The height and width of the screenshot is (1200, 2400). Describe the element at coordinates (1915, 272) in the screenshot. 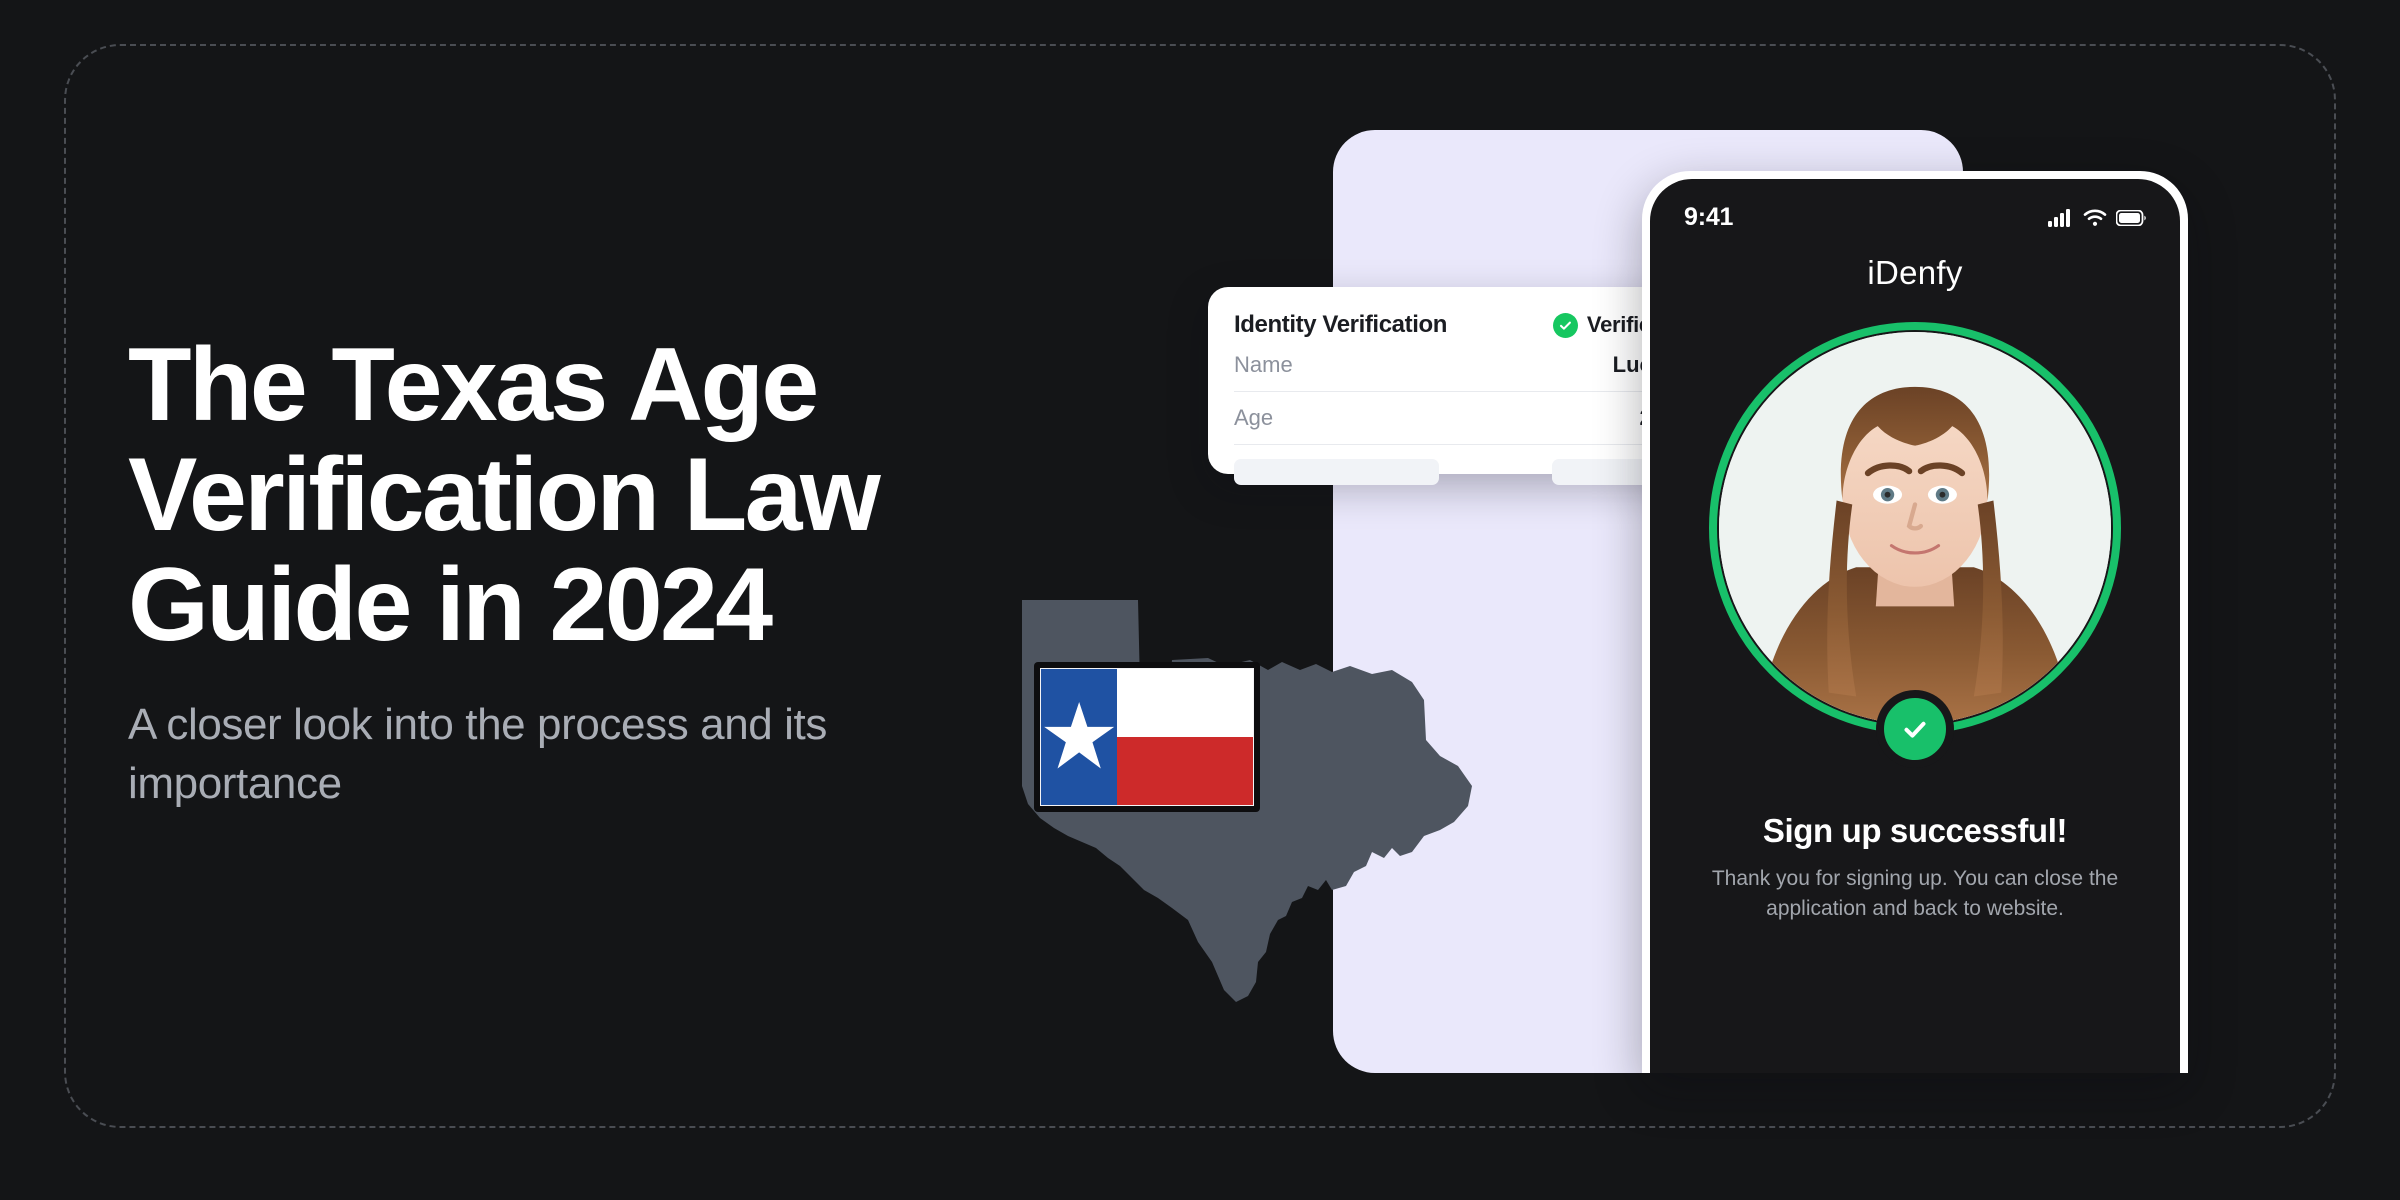

I see `app-logo: iDenfy` at that location.